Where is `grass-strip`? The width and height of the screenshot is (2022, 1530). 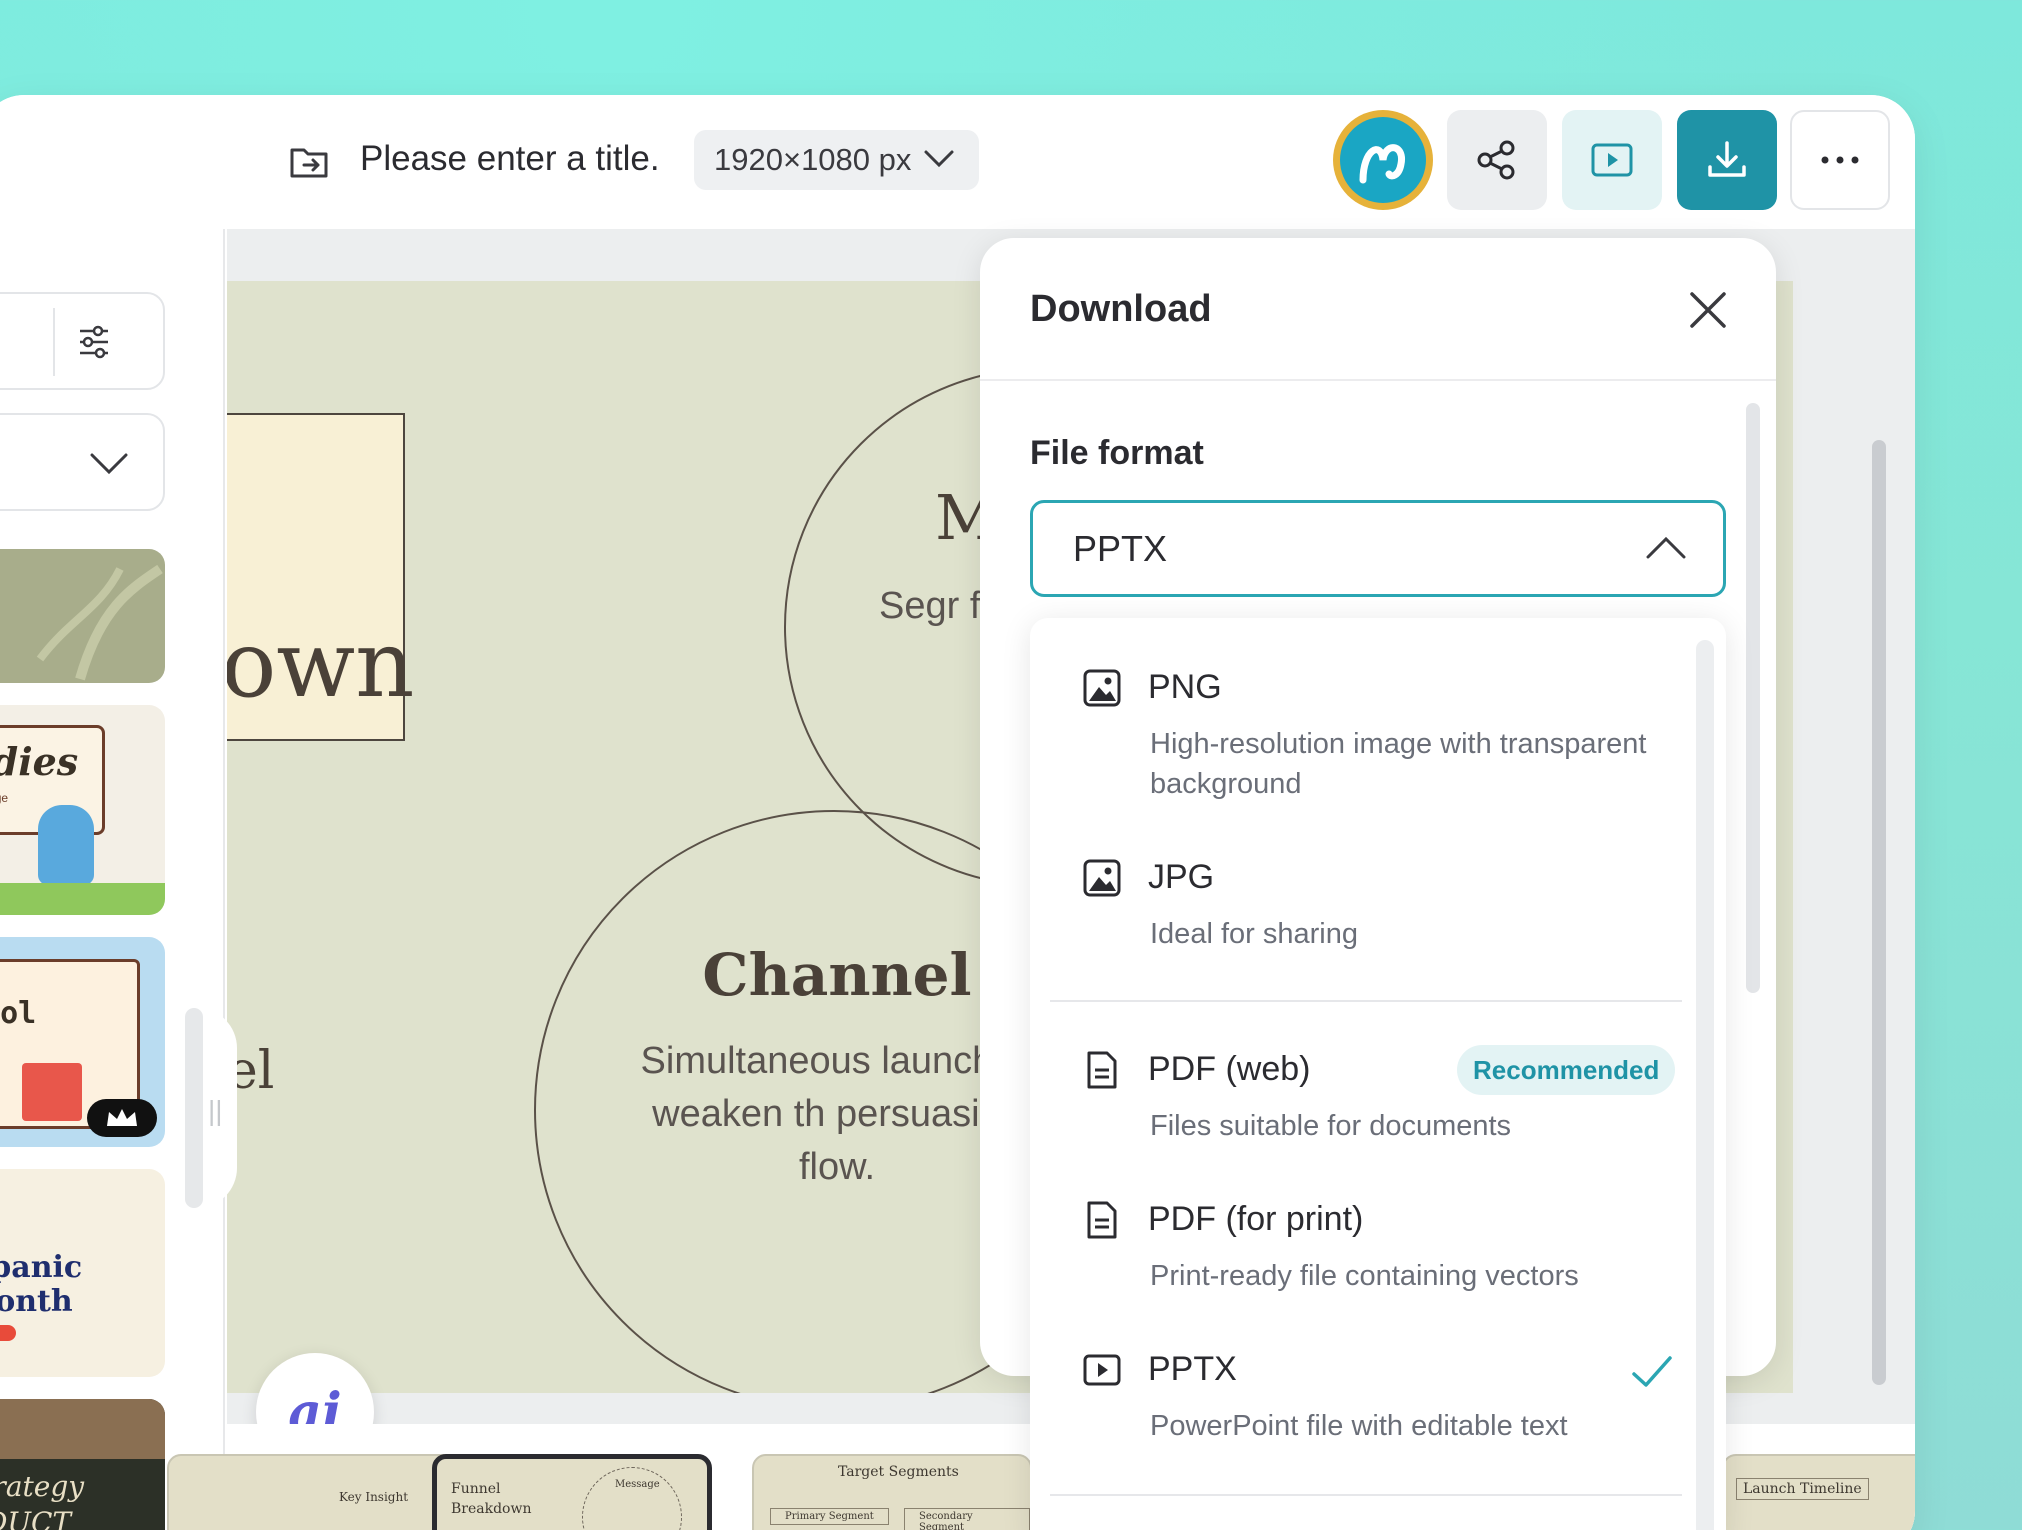
grass-strip is located at coordinates (82, 899).